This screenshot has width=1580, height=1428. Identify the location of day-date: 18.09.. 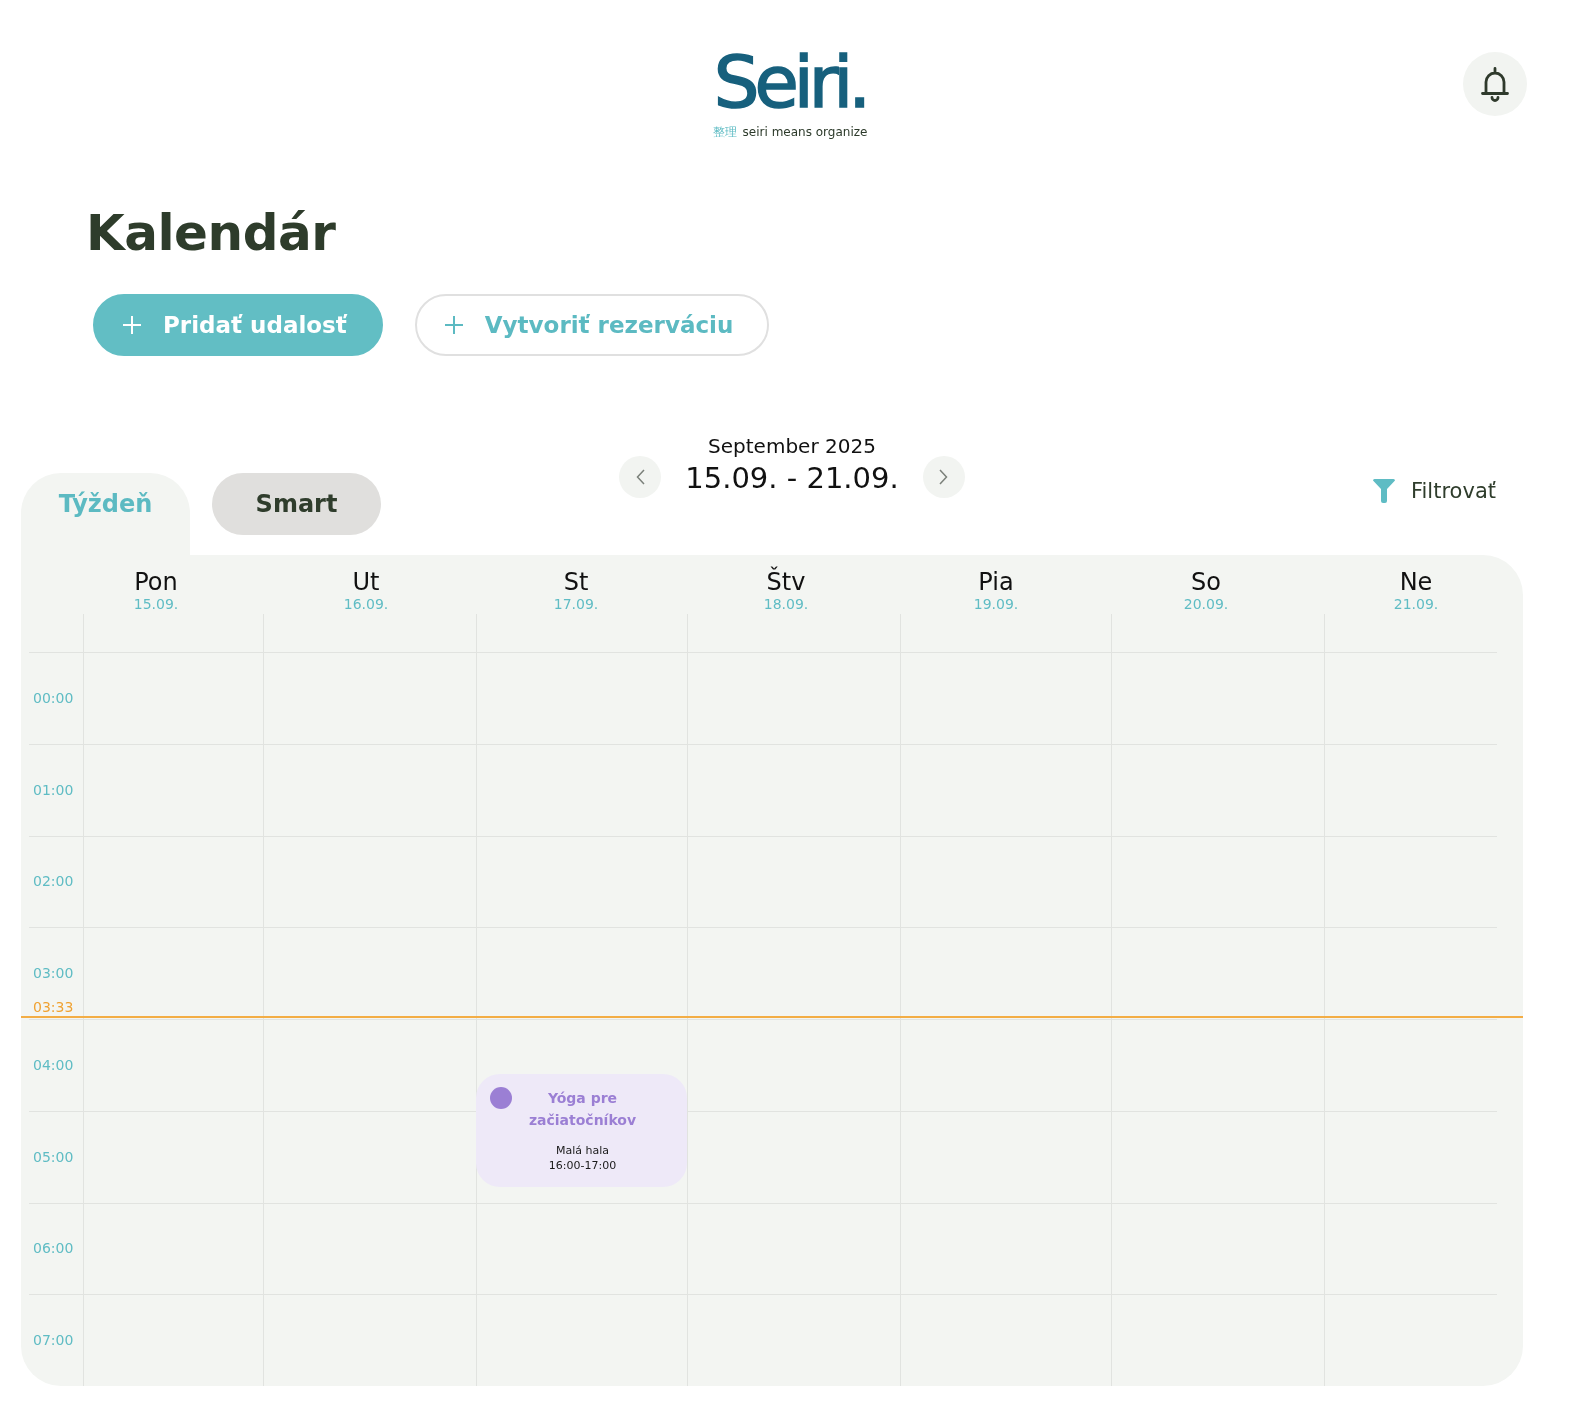
(786, 604).